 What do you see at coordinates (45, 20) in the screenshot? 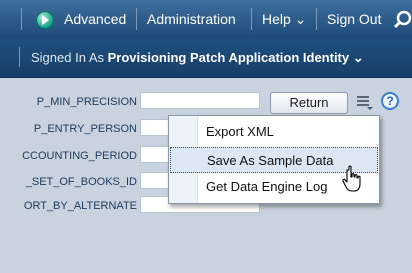
I see `green-arrow-circle-icon` at bounding box center [45, 20].